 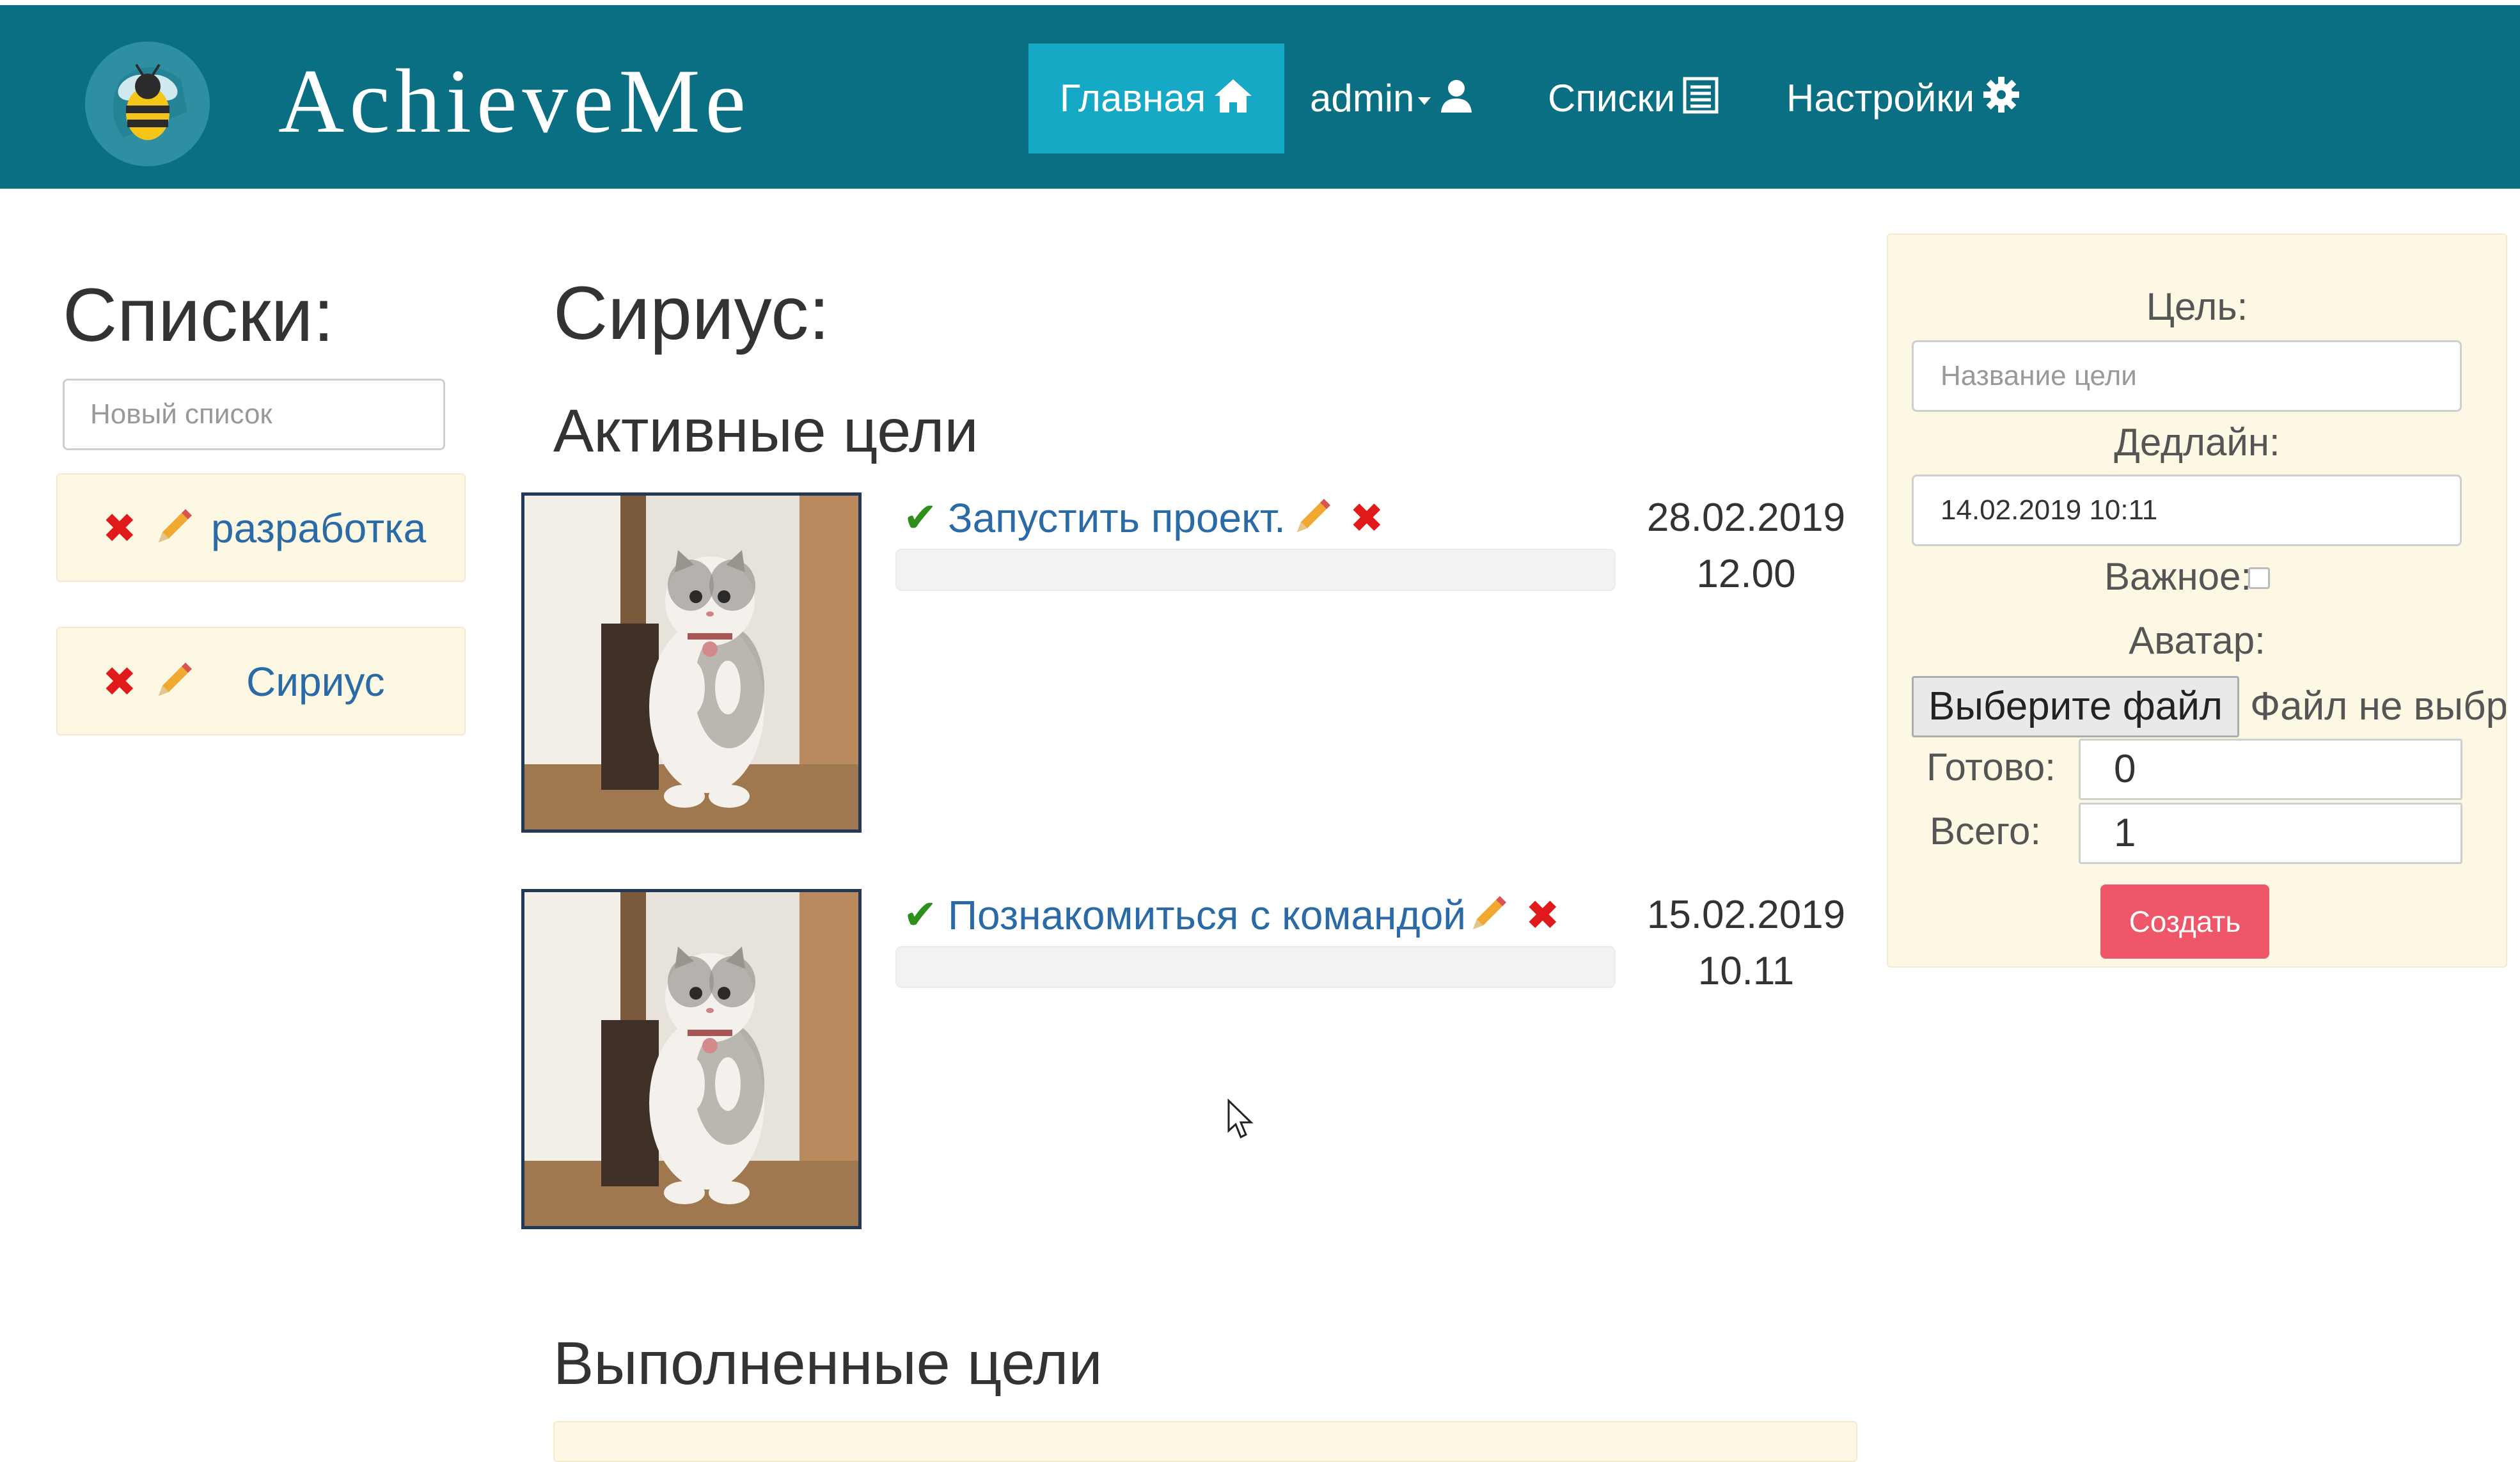 I want to click on goal-deadline-time: 12.00, so click(x=1746, y=574).